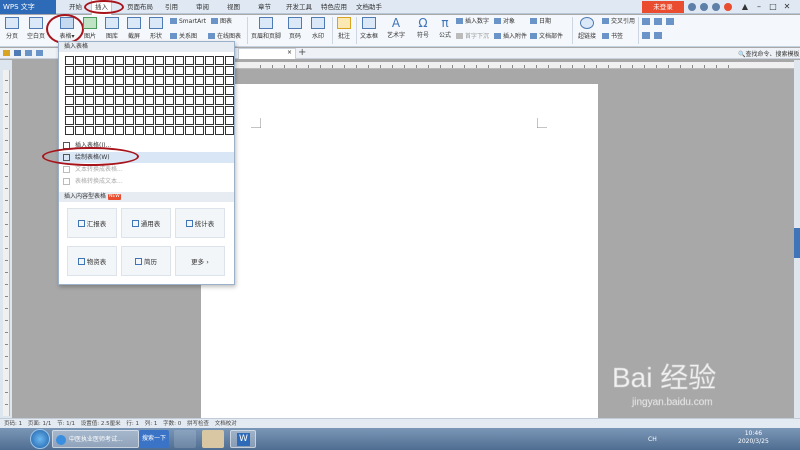  Describe the element at coordinates (28, 53) in the screenshot. I see `print-icon` at that location.